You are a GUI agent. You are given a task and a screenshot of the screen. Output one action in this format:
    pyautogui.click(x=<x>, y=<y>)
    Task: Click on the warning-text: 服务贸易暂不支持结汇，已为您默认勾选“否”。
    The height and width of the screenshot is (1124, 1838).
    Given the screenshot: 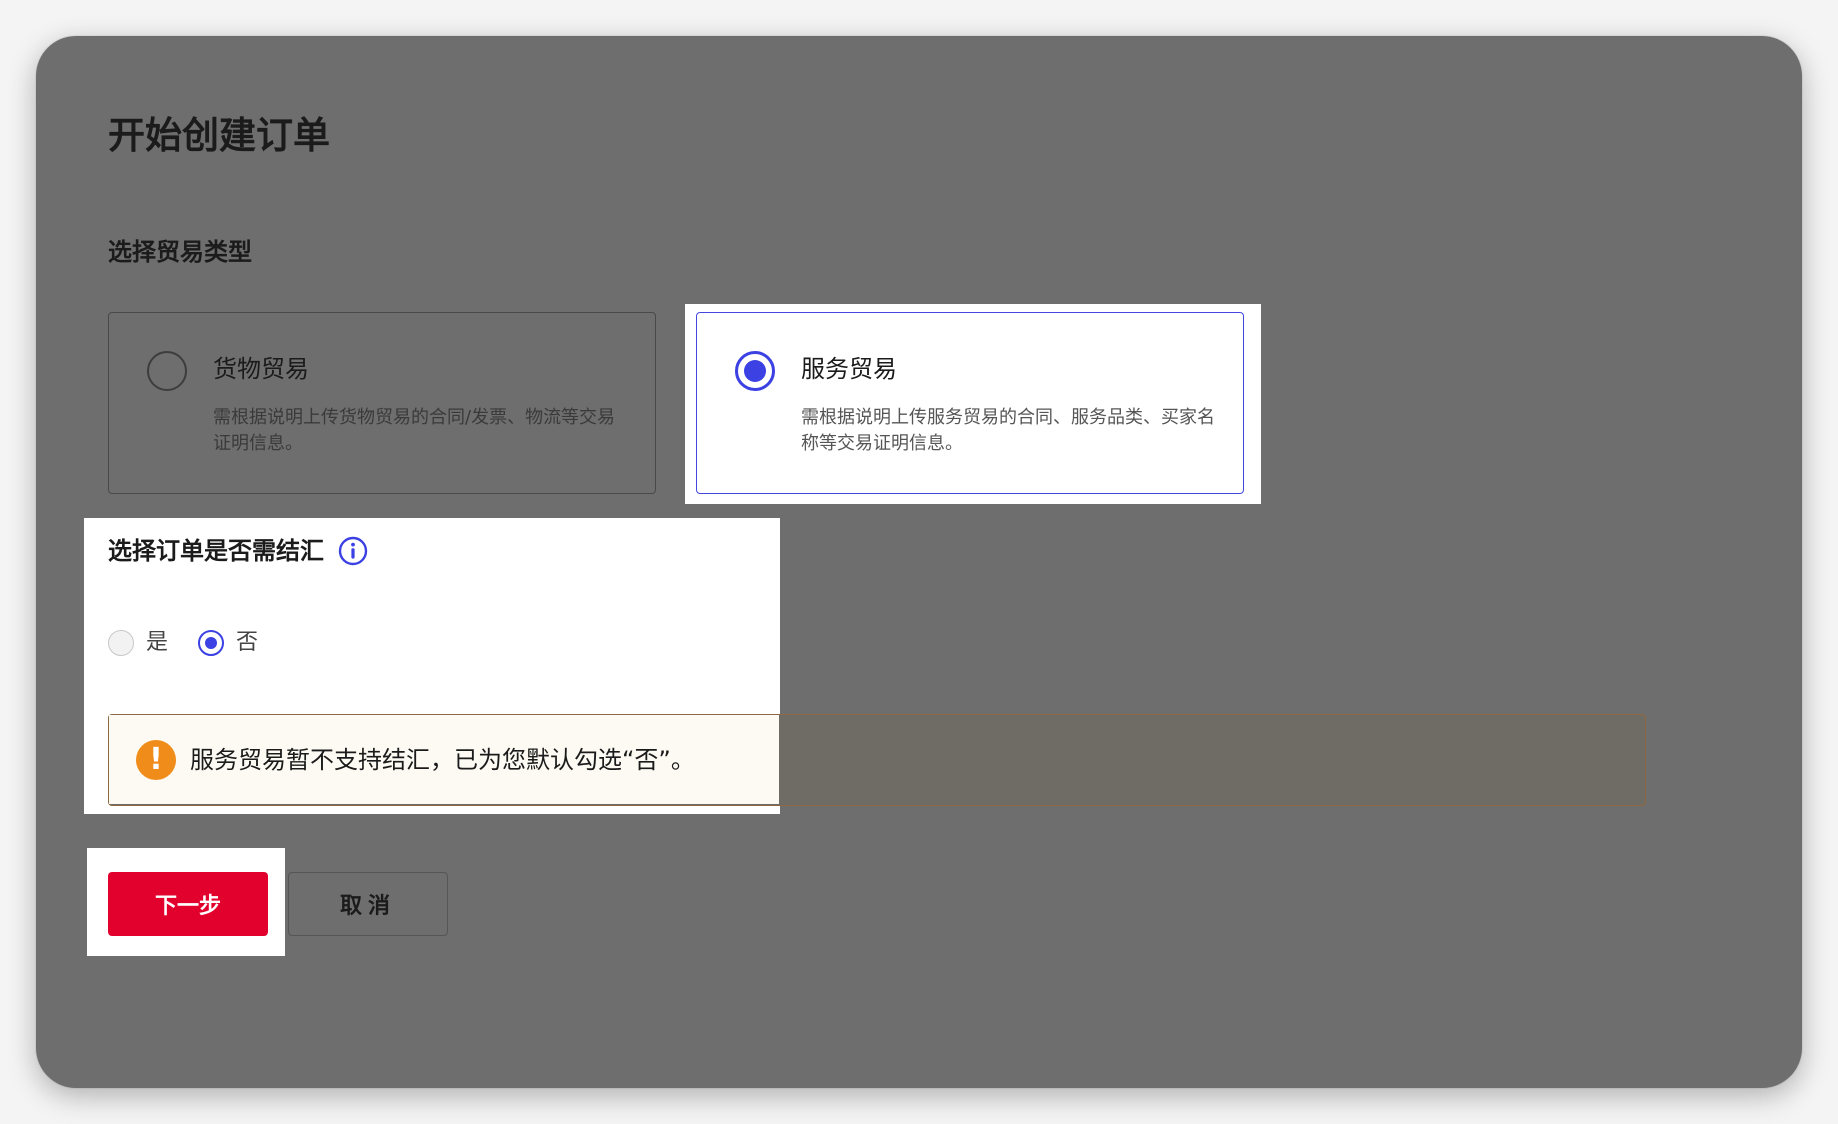 What is the action you would take?
    pyautogui.click(x=442, y=759)
    